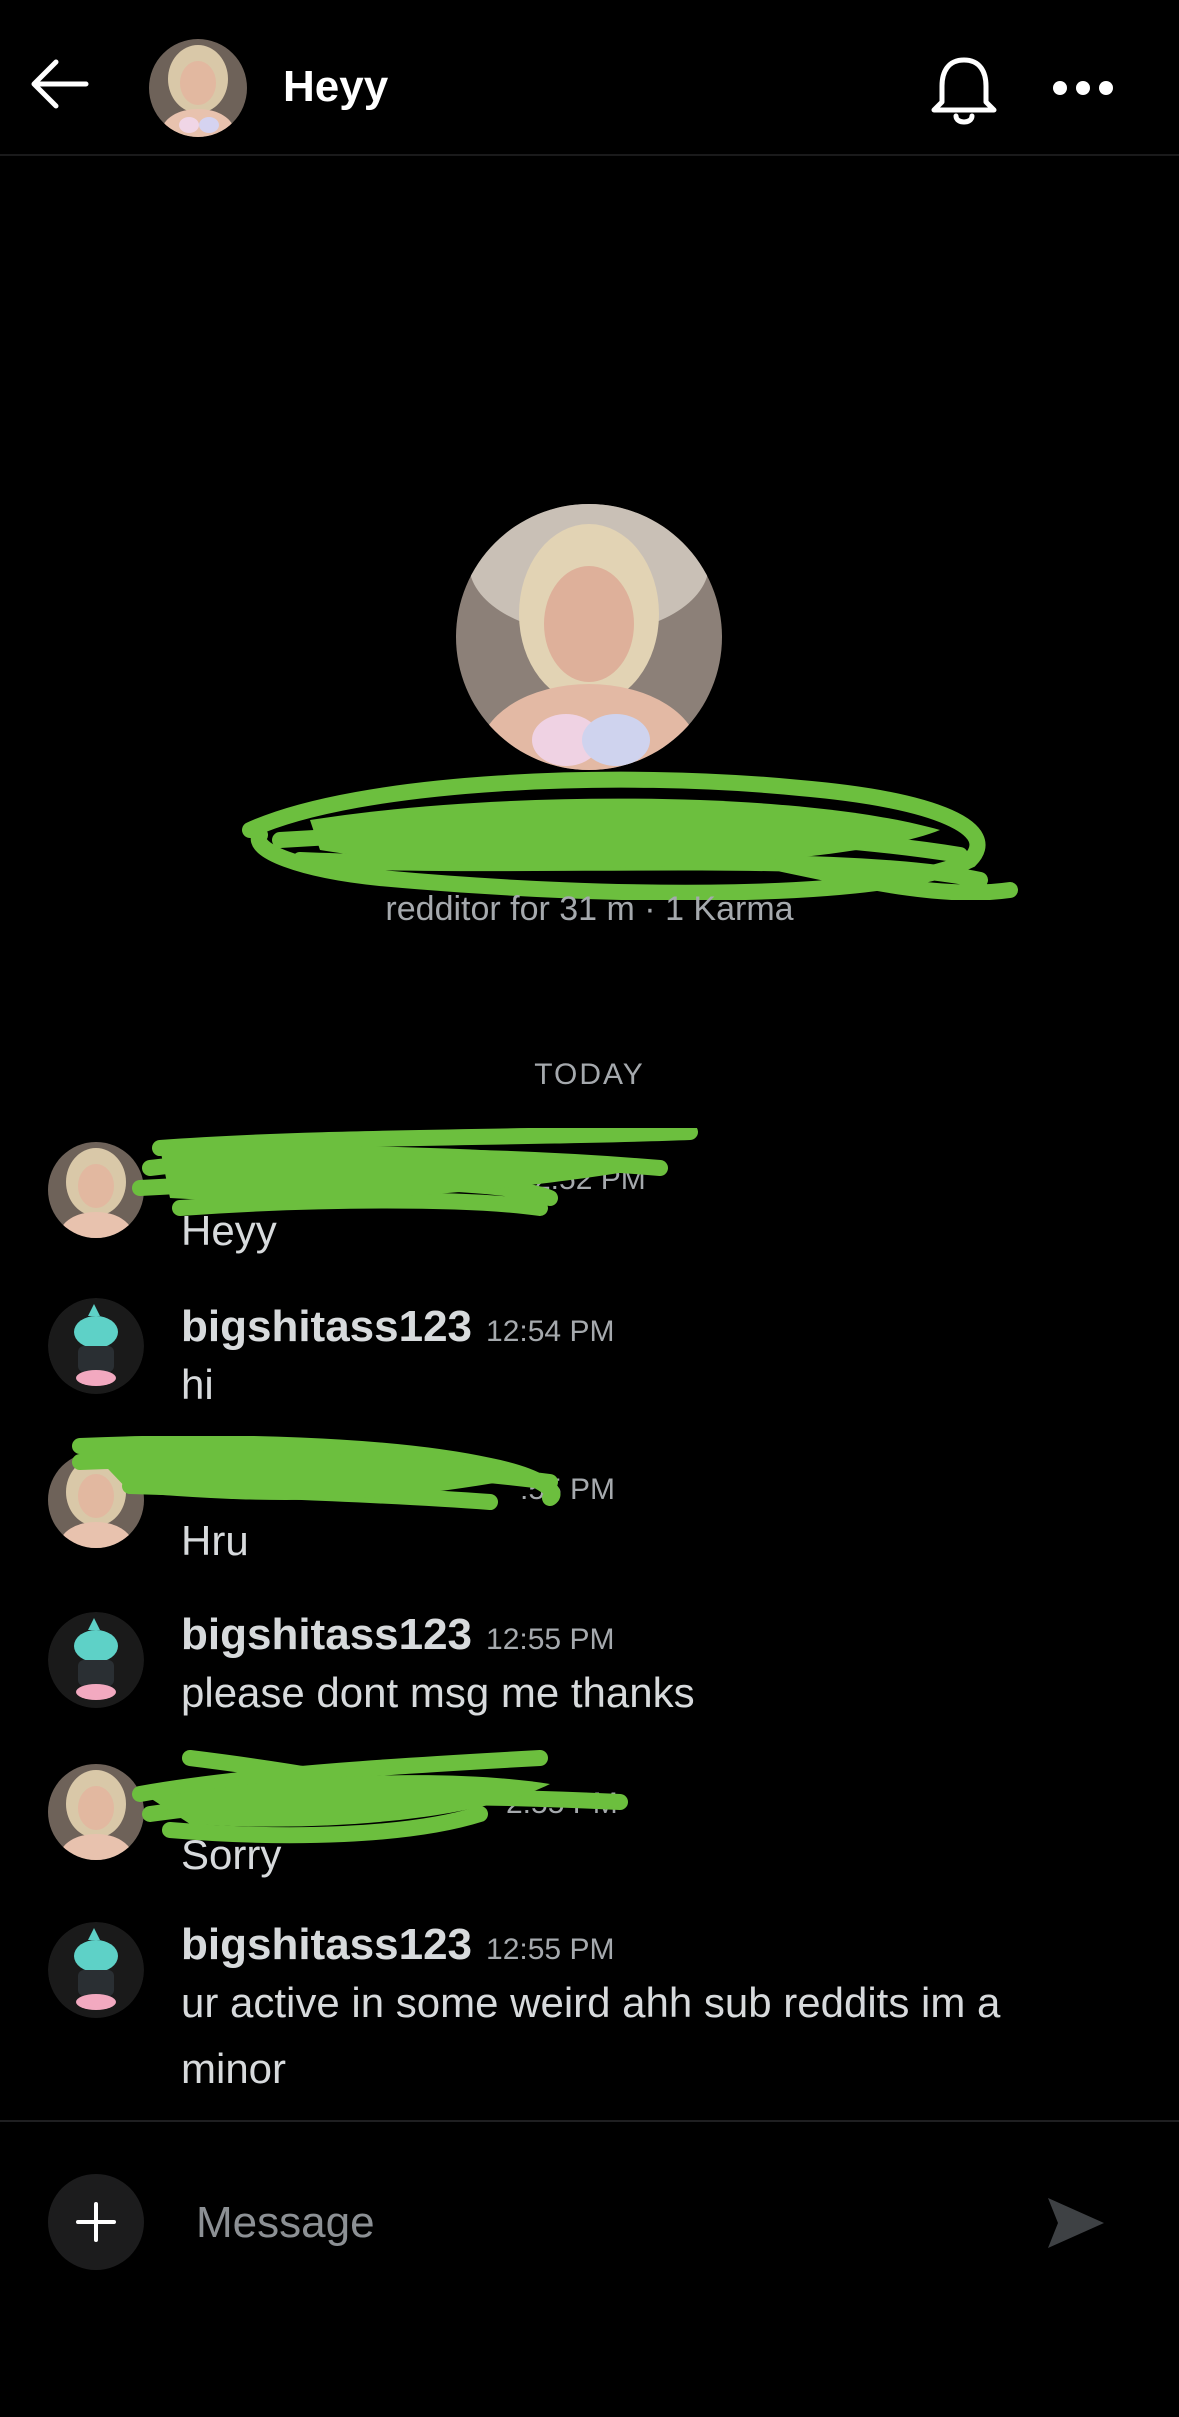 The height and width of the screenshot is (2417, 1179). I want to click on profile-avatar, so click(589, 637).